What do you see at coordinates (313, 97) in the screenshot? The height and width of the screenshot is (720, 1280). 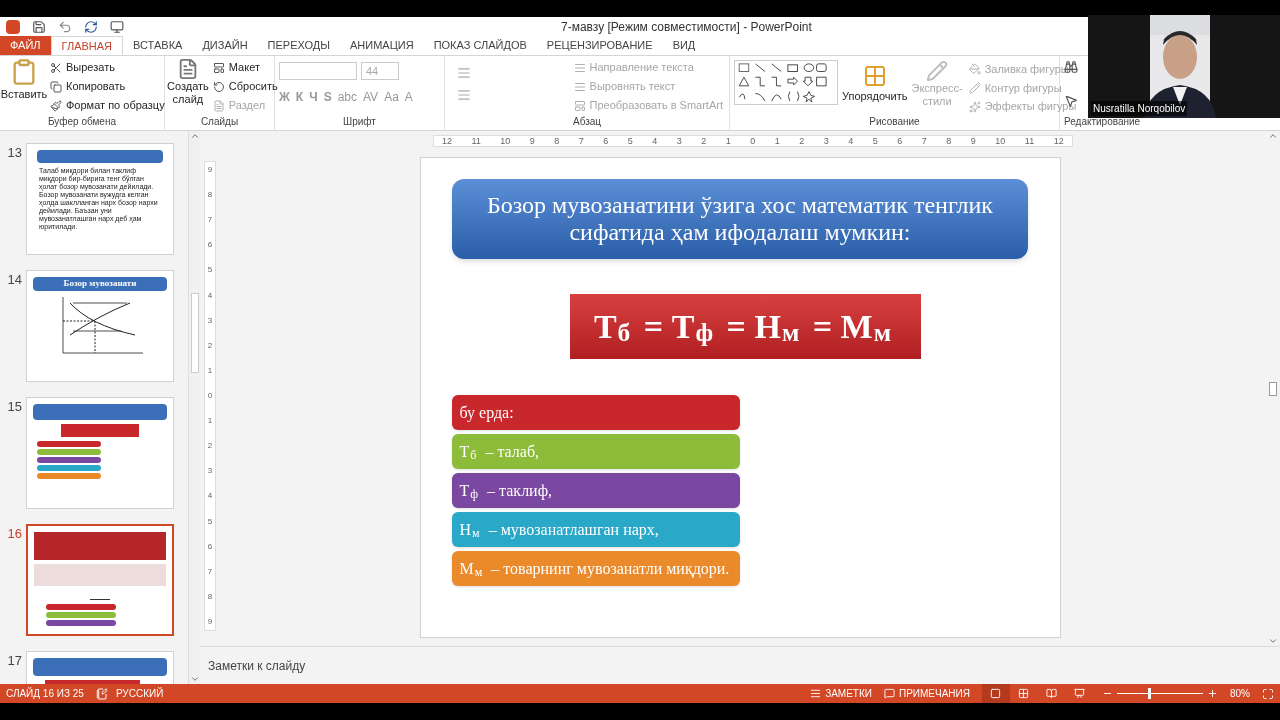 I see `font-format-button: Ч` at bounding box center [313, 97].